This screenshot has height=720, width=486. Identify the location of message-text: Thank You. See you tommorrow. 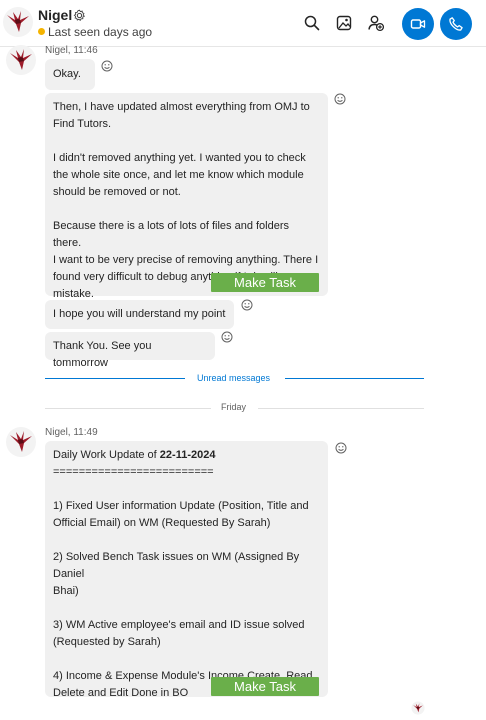
(104, 354).